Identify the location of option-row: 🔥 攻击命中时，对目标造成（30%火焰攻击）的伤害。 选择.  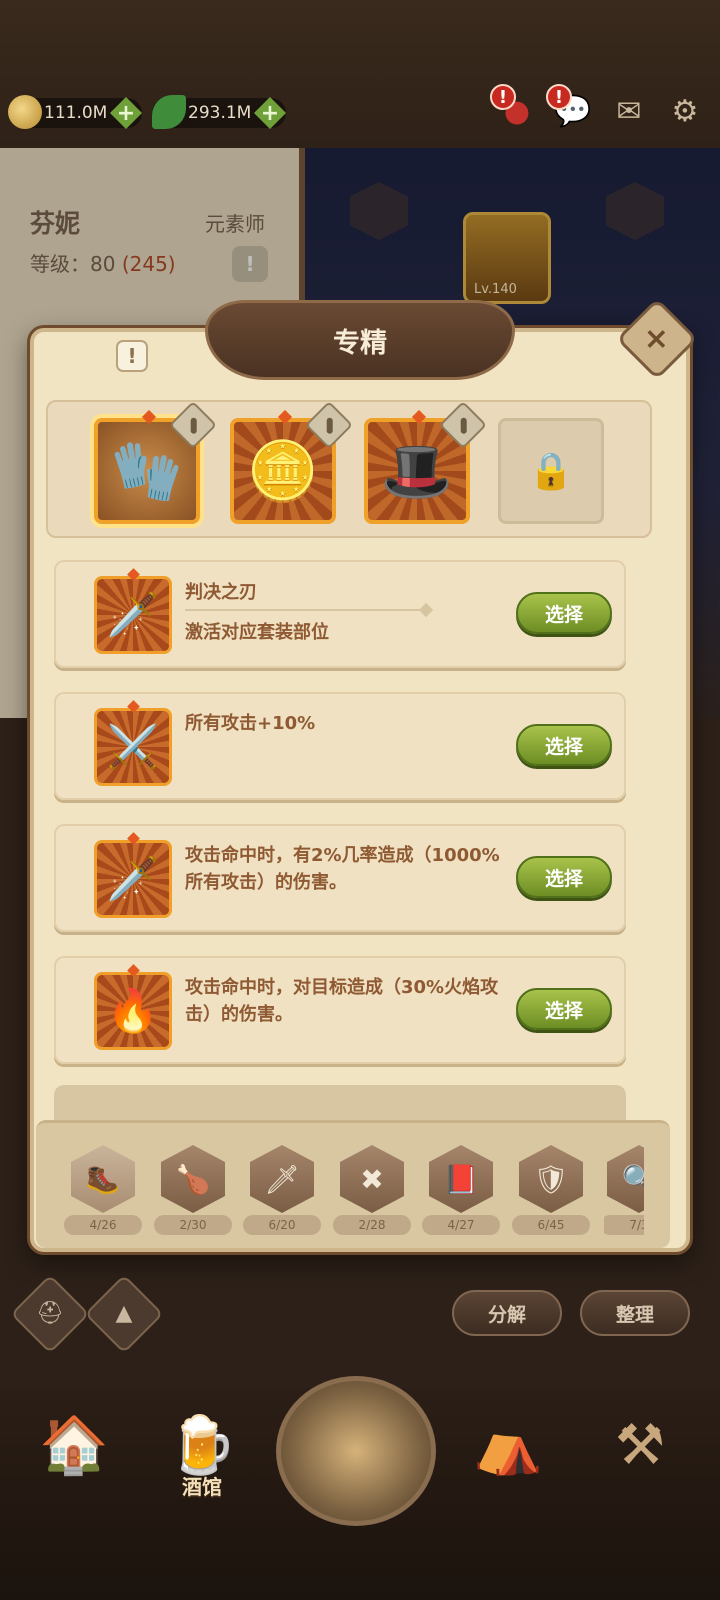
(340, 1010).